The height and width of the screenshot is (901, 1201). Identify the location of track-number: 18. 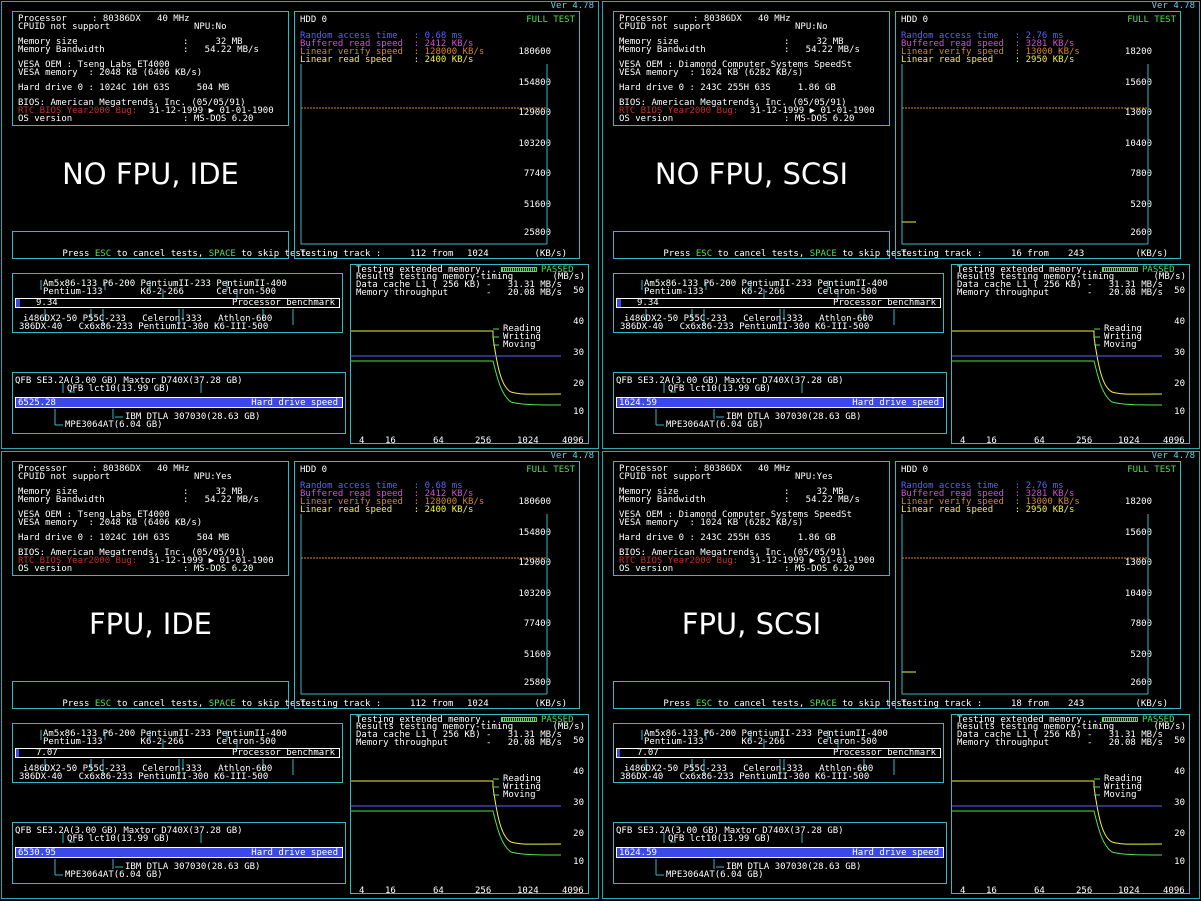
(1016, 704).